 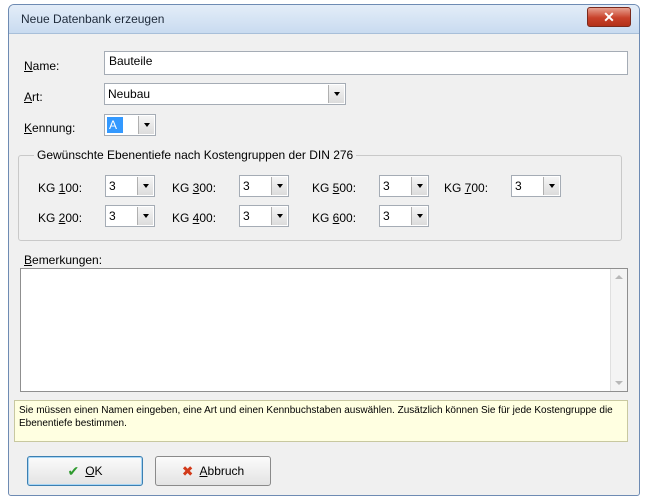 I want to click on kg500-dropdown: 3, so click(x=404, y=186).